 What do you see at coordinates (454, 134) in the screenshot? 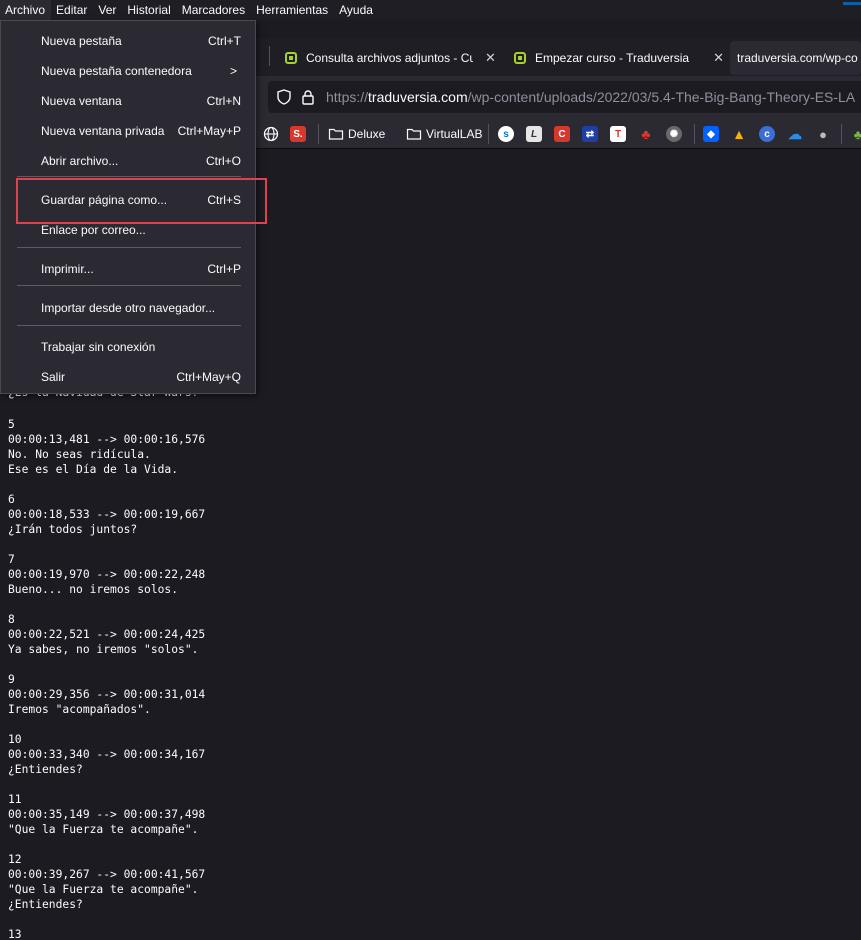
I see `bookmark-label: VirtualLAB` at bounding box center [454, 134].